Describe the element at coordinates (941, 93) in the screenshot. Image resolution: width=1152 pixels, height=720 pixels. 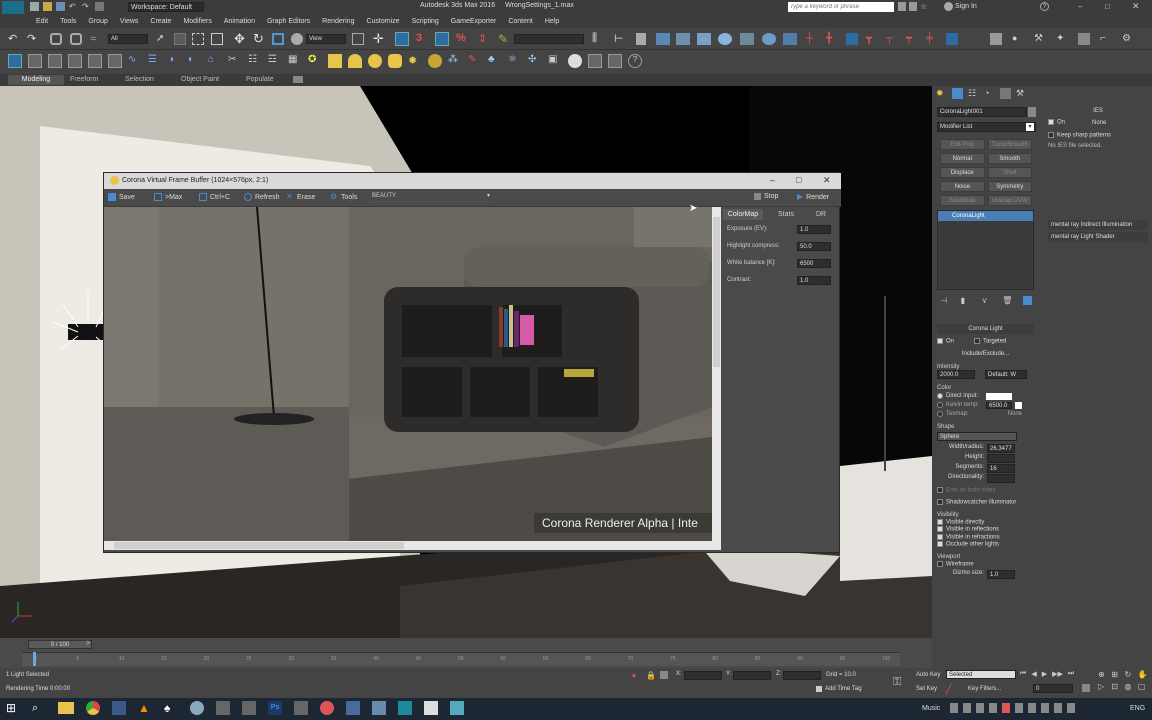
I see `create-tab-icon: ✹` at that location.